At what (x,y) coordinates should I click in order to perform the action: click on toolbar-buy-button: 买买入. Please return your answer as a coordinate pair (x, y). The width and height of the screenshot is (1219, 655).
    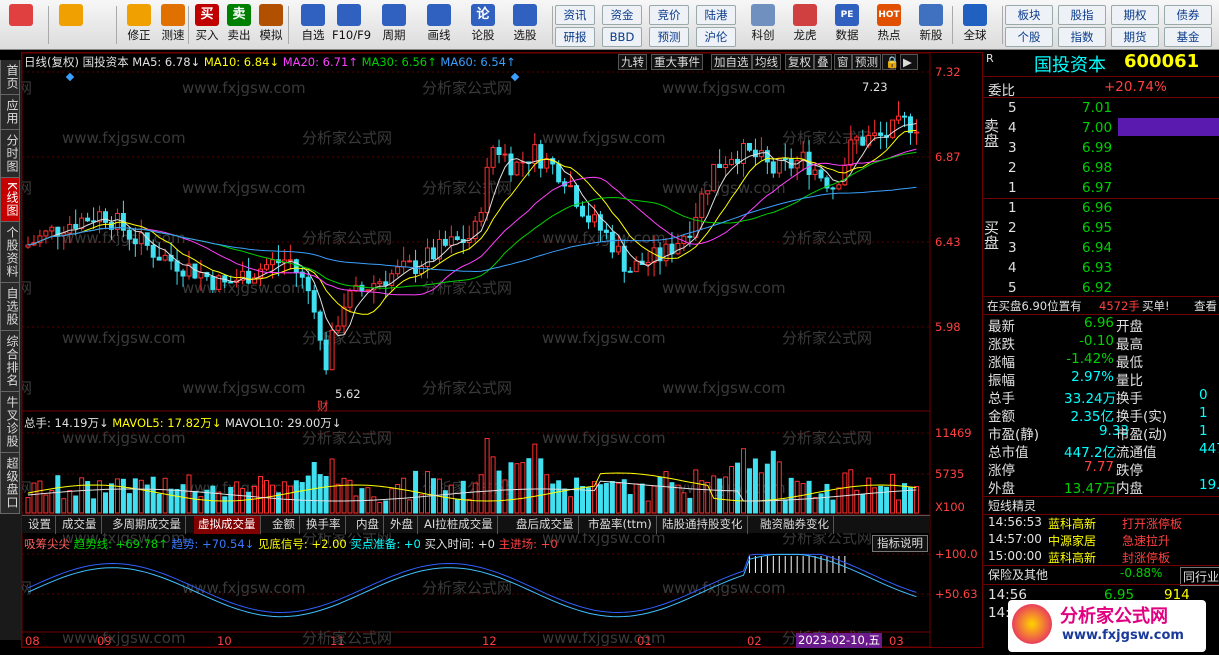
    Looking at the image, I should click on (207, 26).